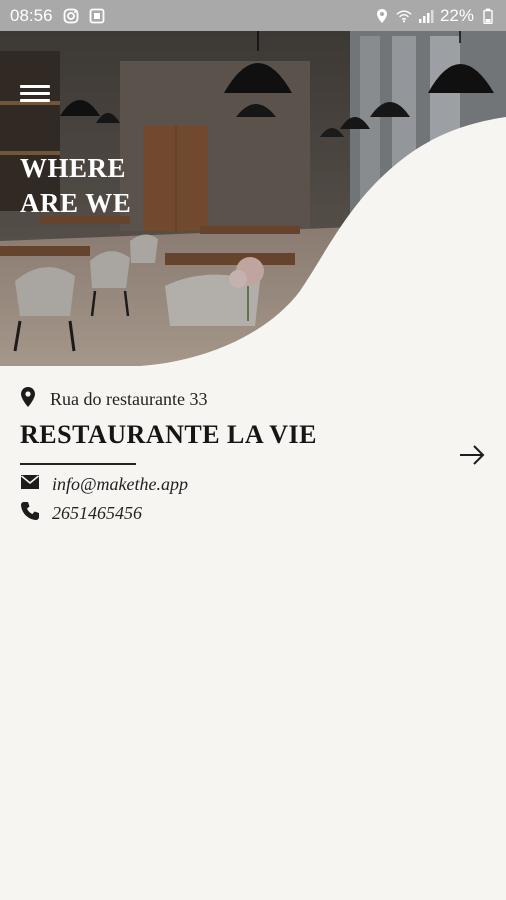  Describe the element at coordinates (71, 16) in the screenshot. I see `instagram-icon` at that location.